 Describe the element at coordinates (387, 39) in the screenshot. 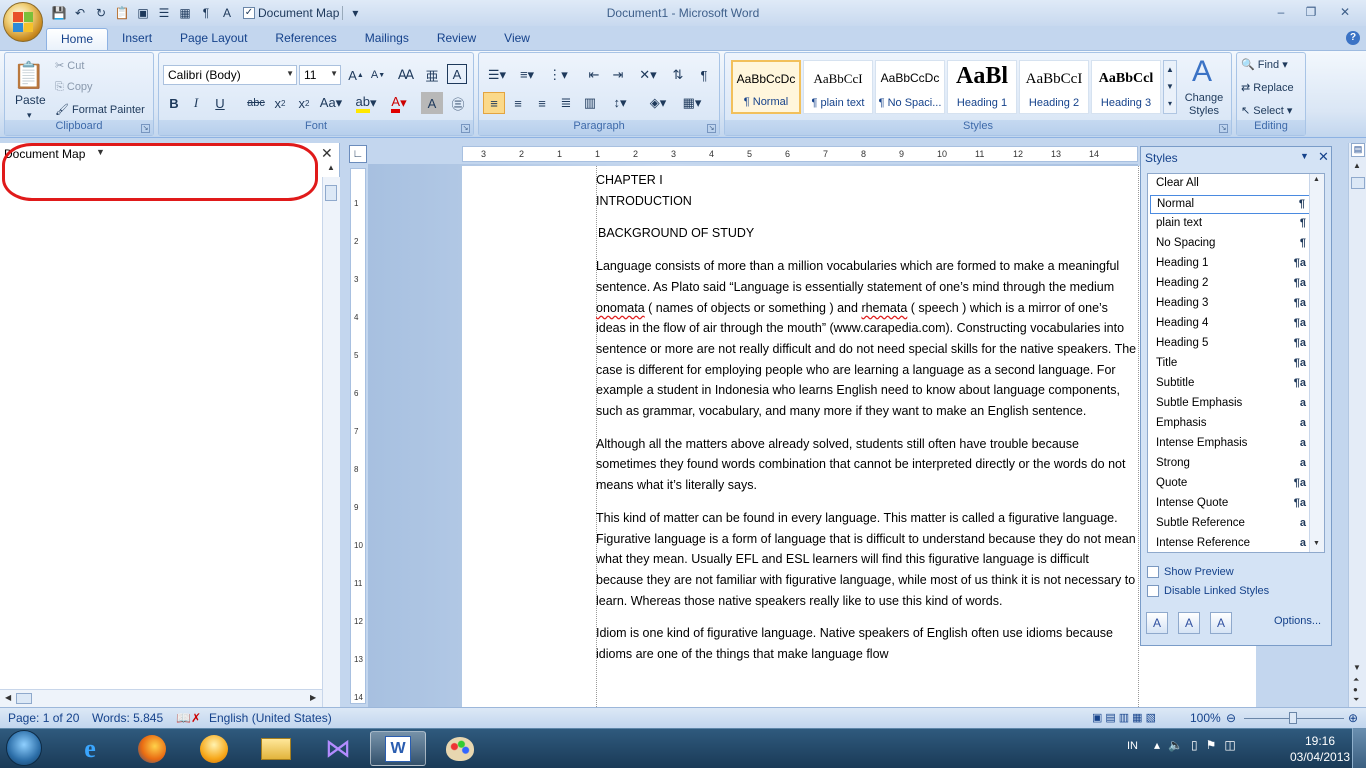

I see `tab-mailings: Mailings` at that location.